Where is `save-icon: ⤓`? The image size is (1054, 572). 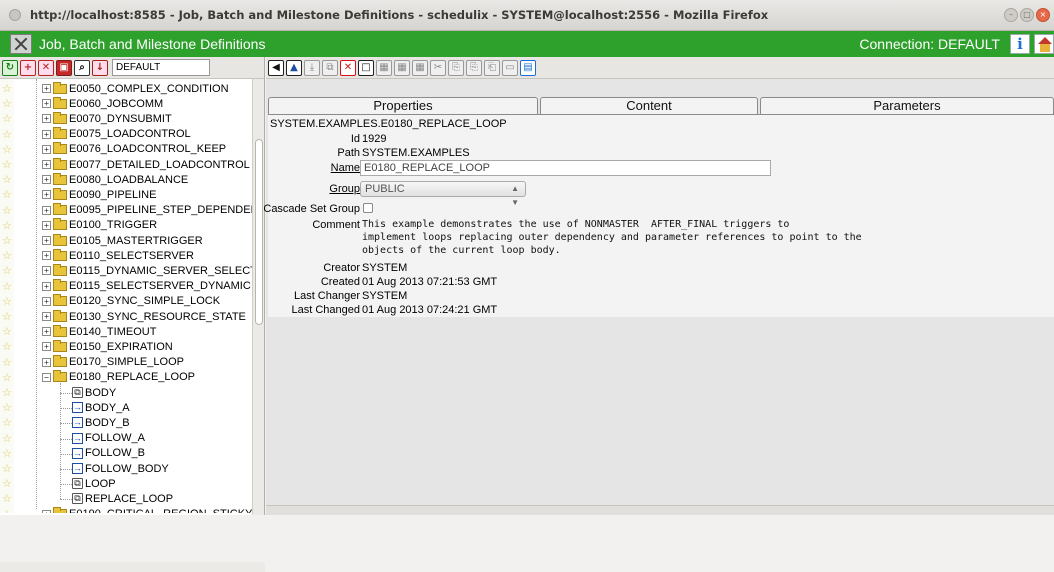 save-icon: ⤓ is located at coordinates (312, 67).